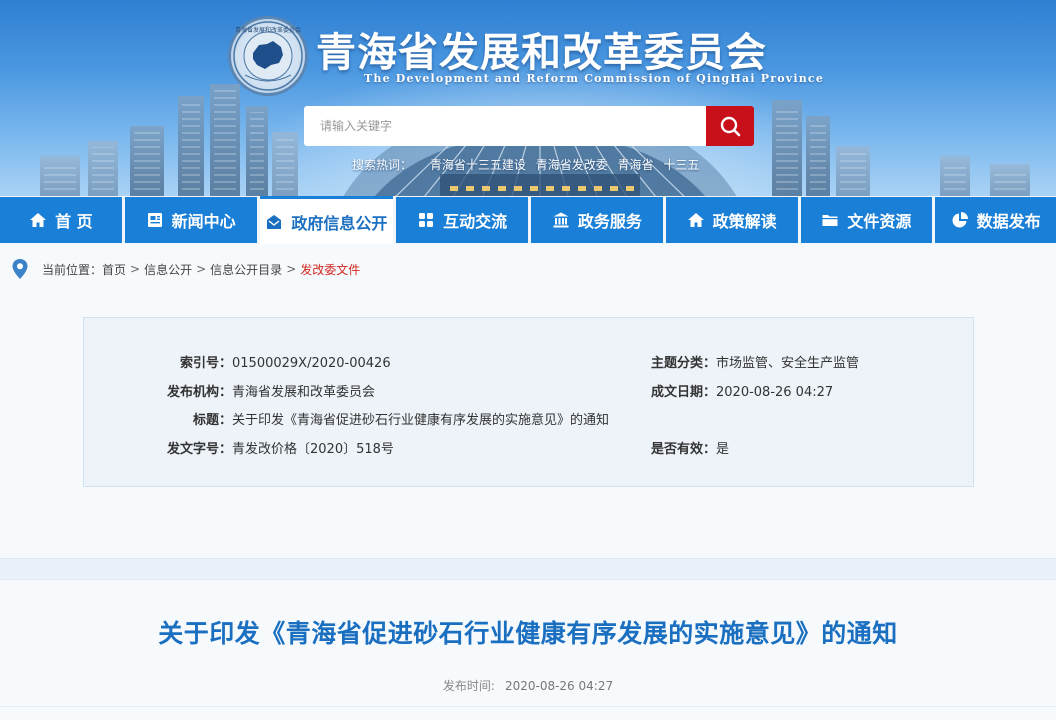 This screenshot has width=1056, height=720. I want to click on info-index-no: 索引号：01500029X/2020-00426, so click(259, 361).